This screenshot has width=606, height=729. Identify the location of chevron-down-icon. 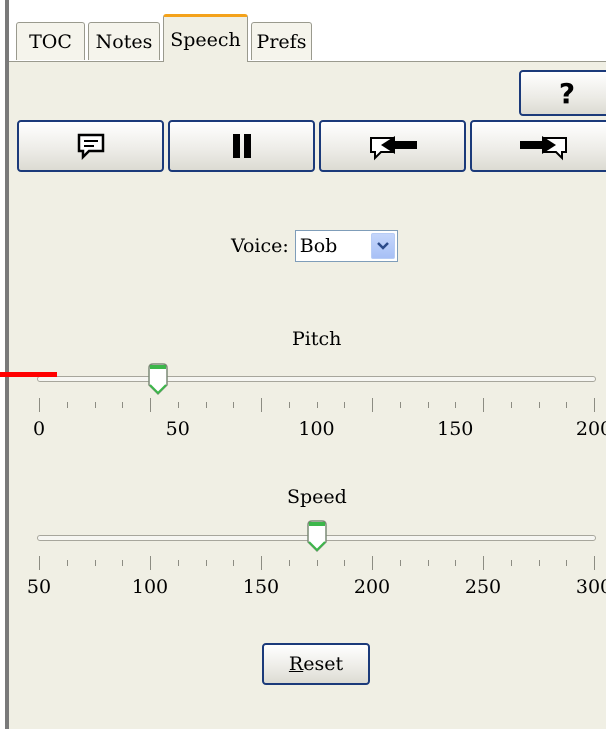
(382, 246).